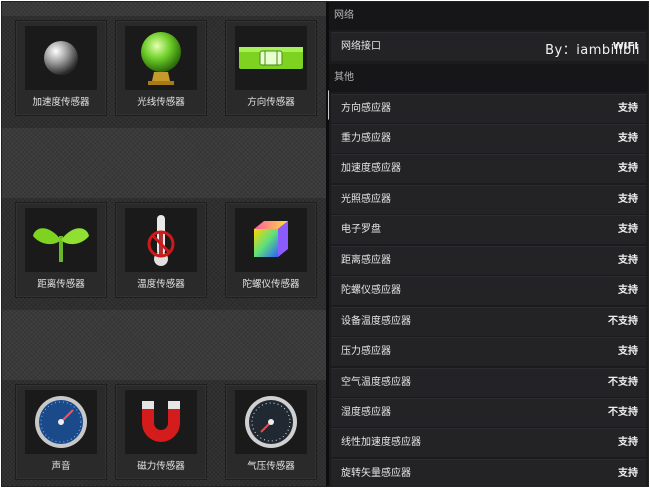  I want to click on row-name: 网络接口, so click(361, 46).